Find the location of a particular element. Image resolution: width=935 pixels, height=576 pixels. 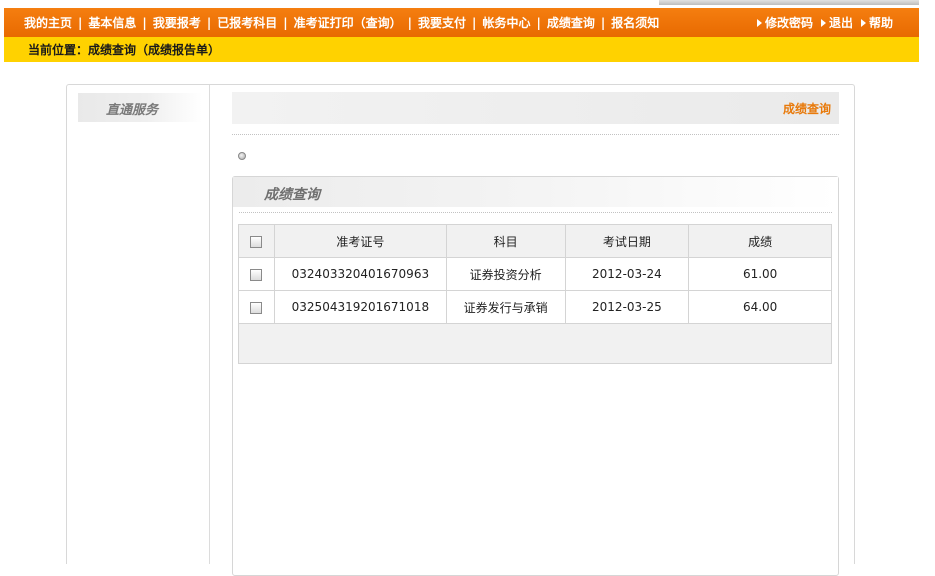

header-select-all is located at coordinates (256, 241).